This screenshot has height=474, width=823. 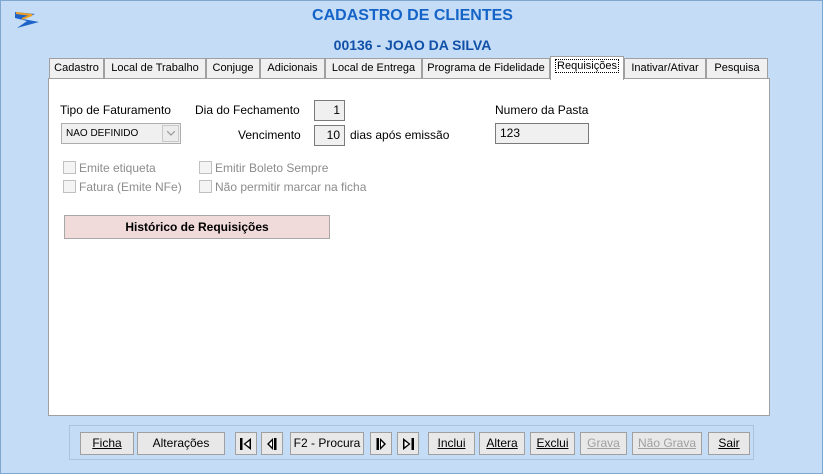 I want to click on fatura-label: Fatura (Emite NFe), so click(x=130, y=187).